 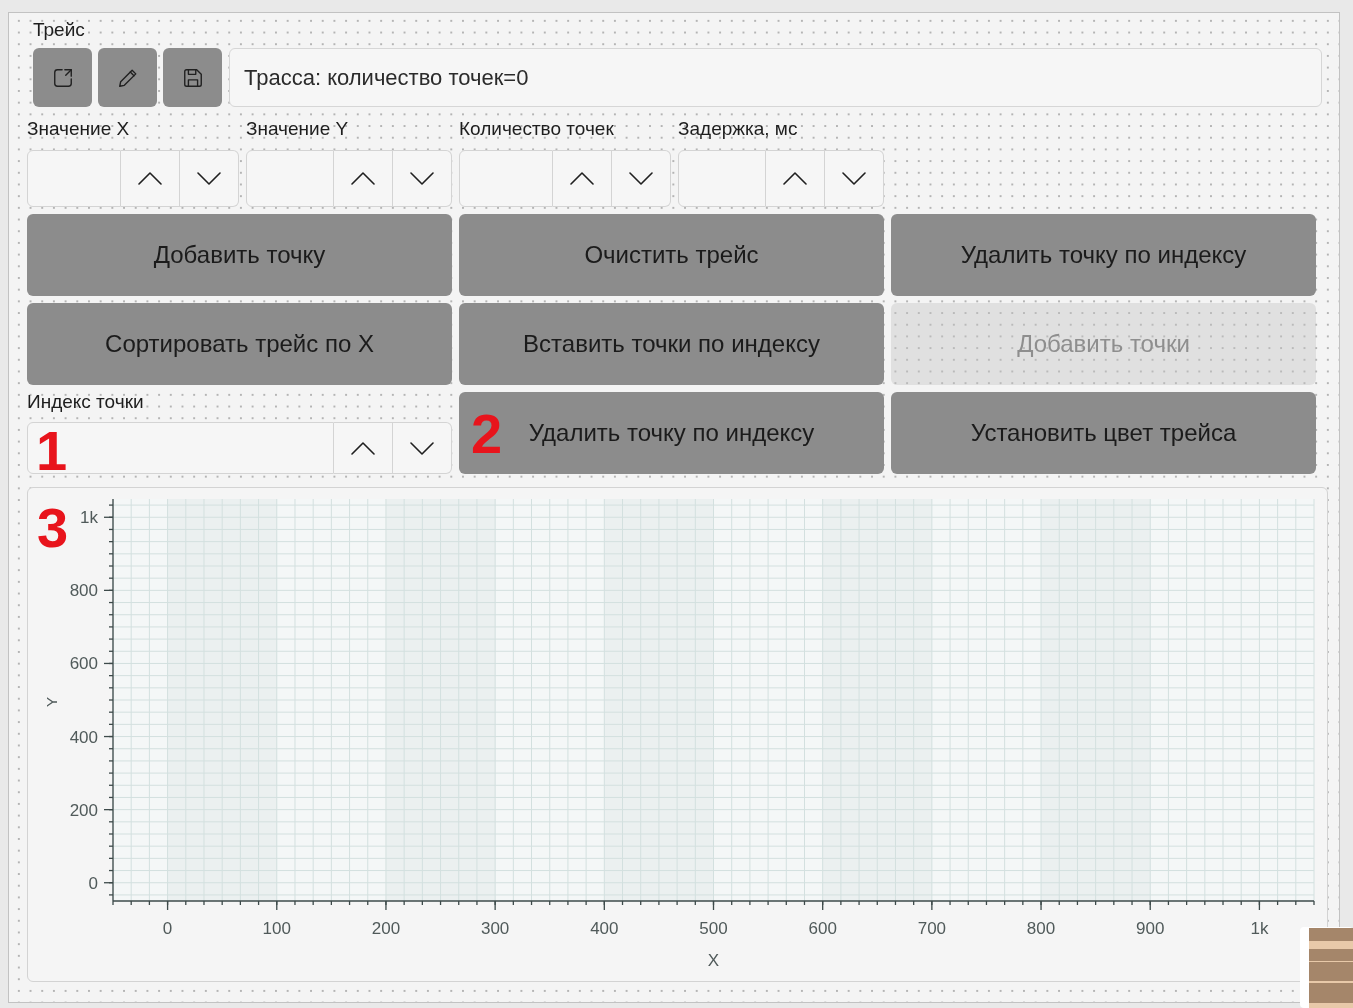 What do you see at coordinates (495, 928) in the screenshot?
I see `tick-label: 300` at bounding box center [495, 928].